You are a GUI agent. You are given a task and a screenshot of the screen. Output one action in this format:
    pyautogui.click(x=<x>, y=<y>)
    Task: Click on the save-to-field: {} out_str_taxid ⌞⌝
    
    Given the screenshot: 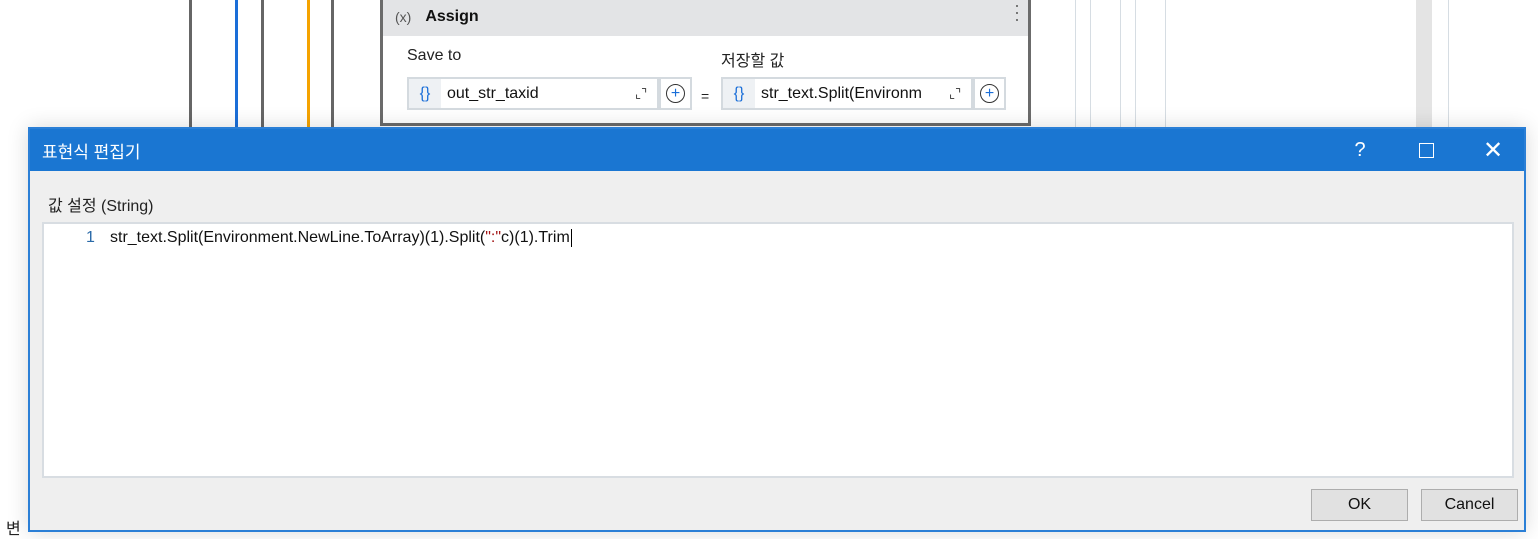 What is the action you would take?
    pyautogui.click(x=533, y=93)
    